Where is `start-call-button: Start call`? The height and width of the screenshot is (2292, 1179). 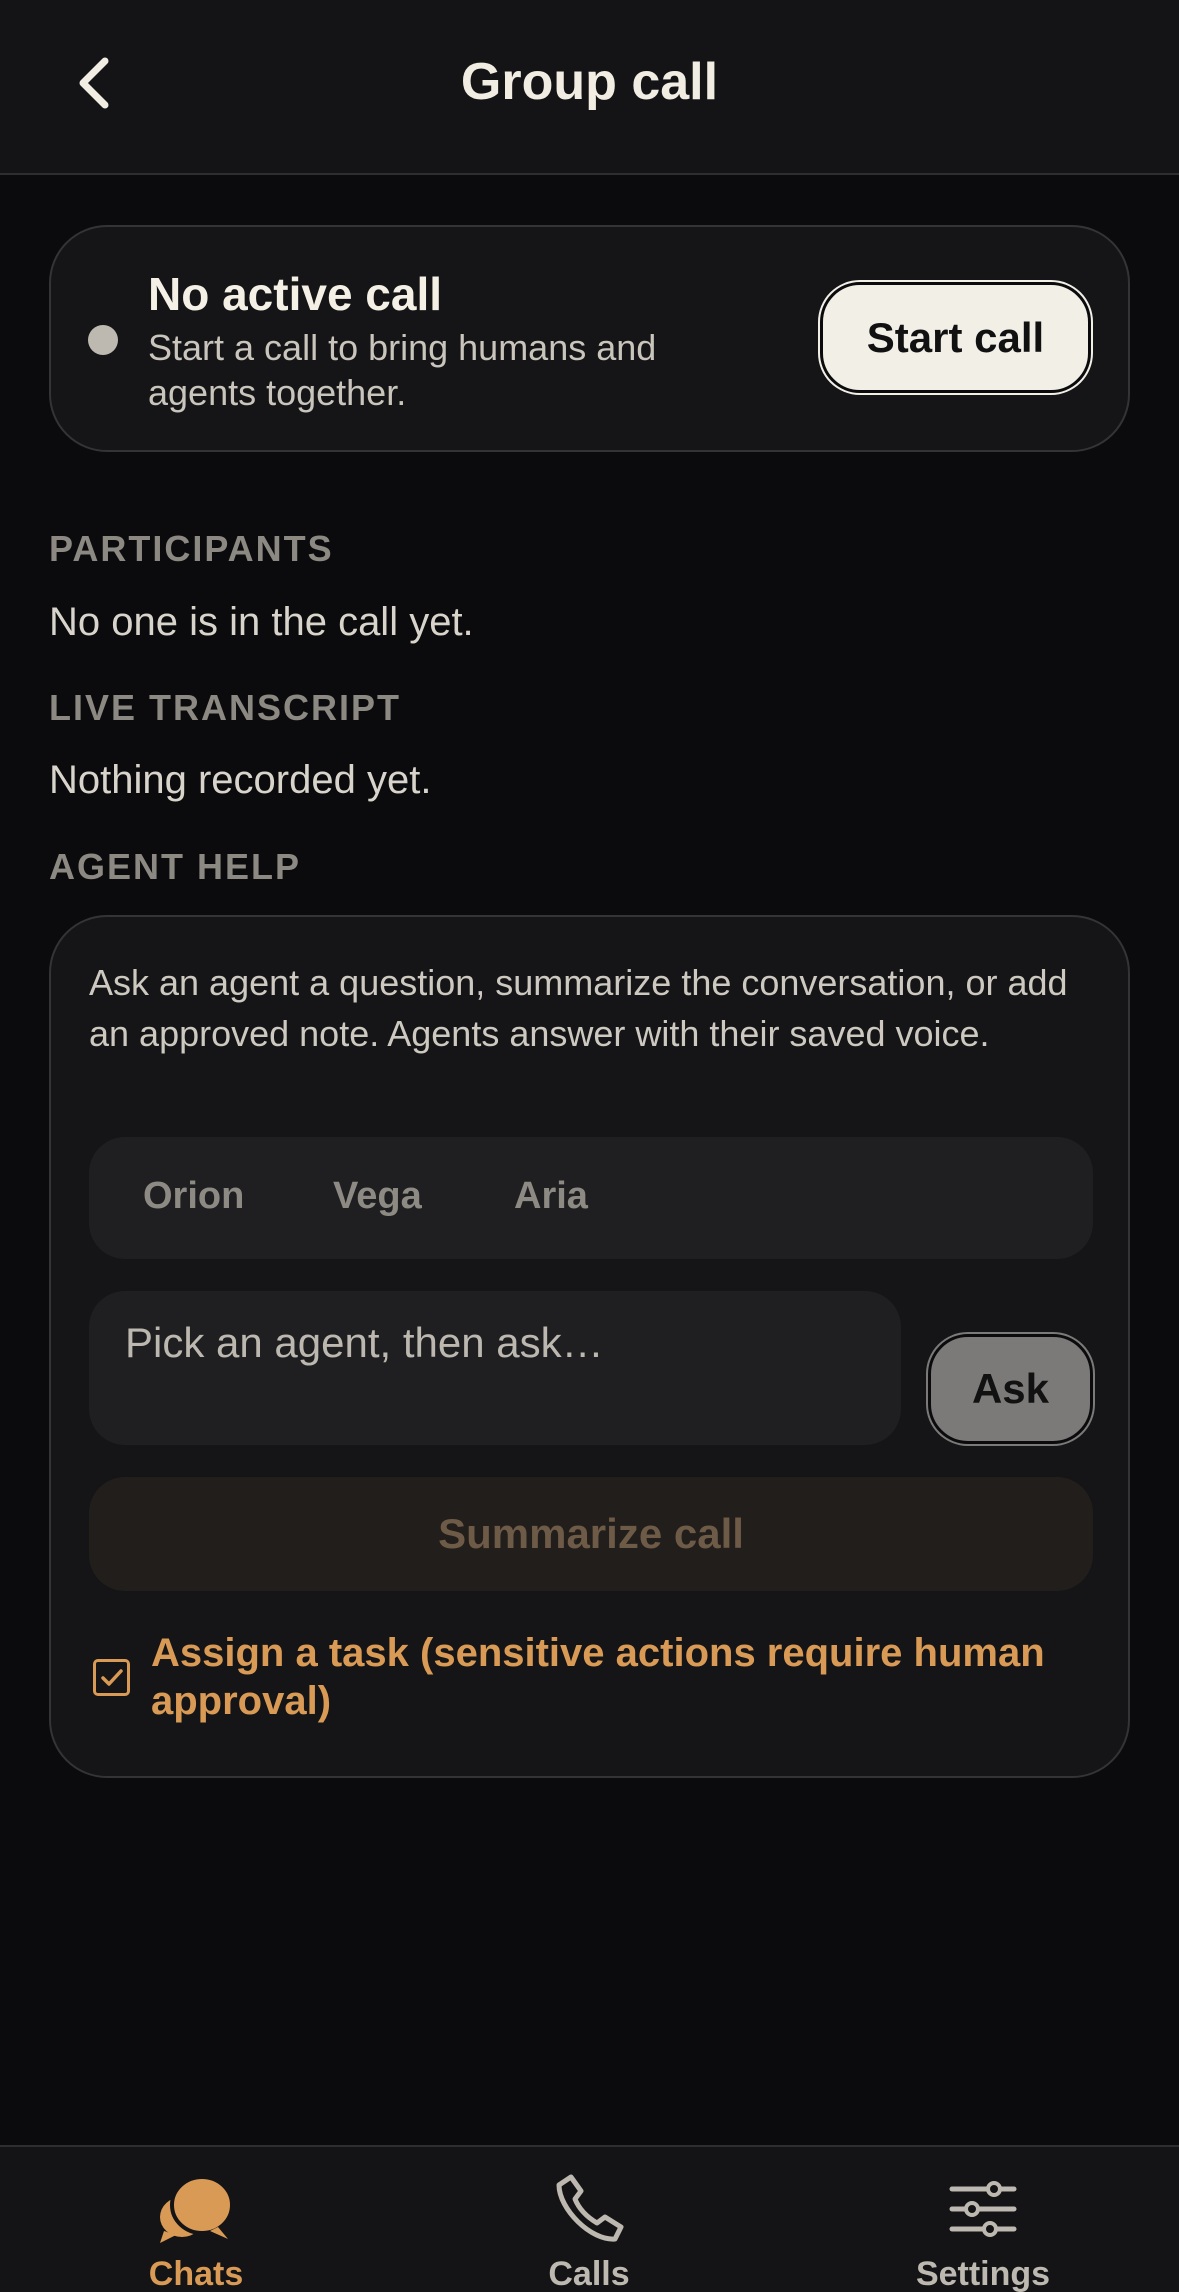 start-call-button: Start call is located at coordinates (955, 337).